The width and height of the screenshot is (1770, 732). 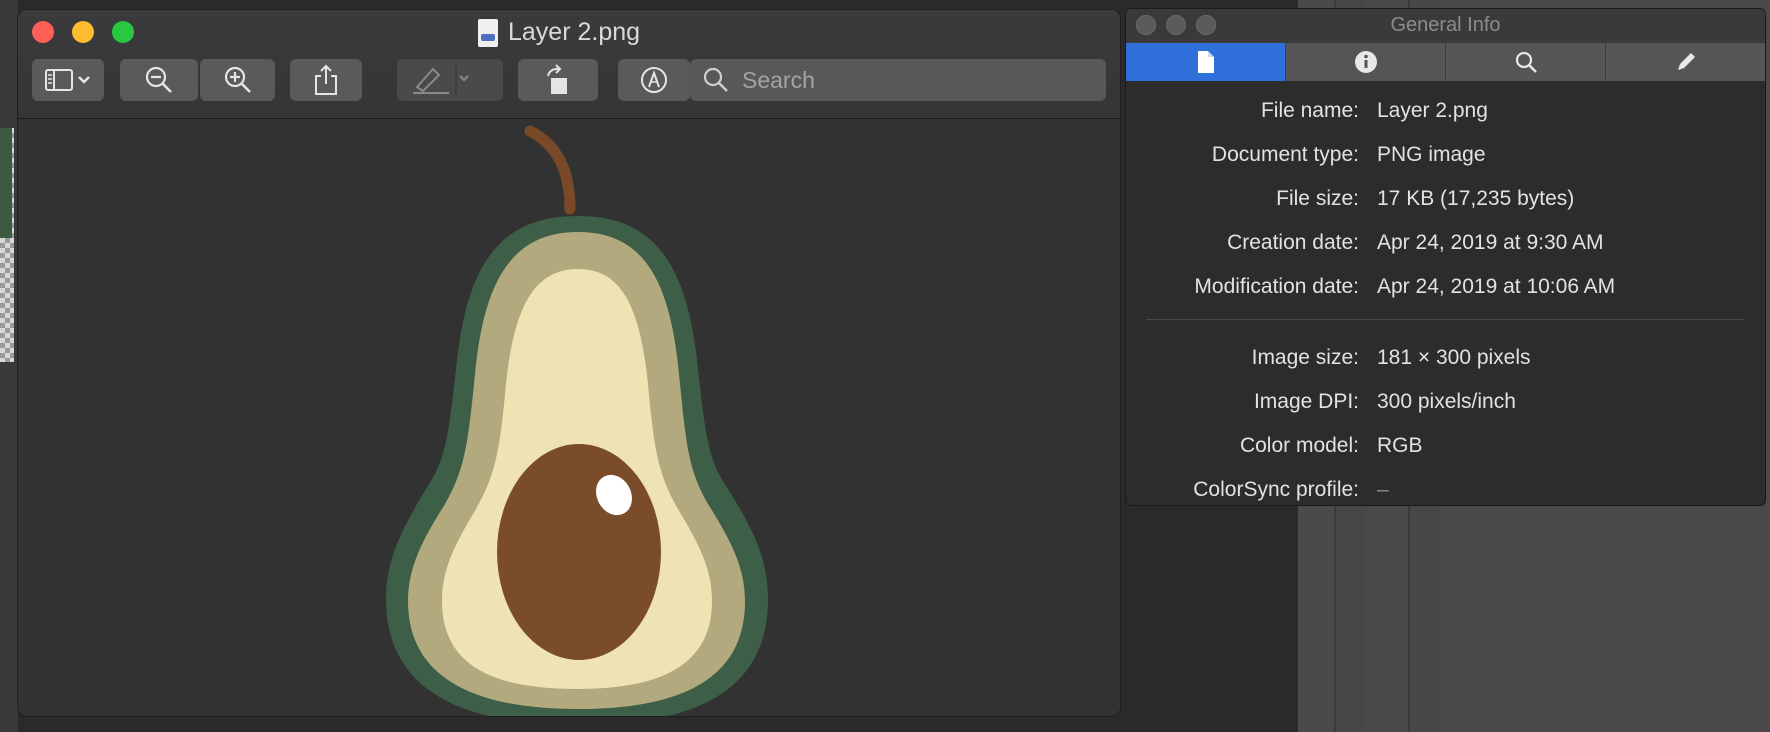 I want to click on share-icon, so click(x=326, y=79).